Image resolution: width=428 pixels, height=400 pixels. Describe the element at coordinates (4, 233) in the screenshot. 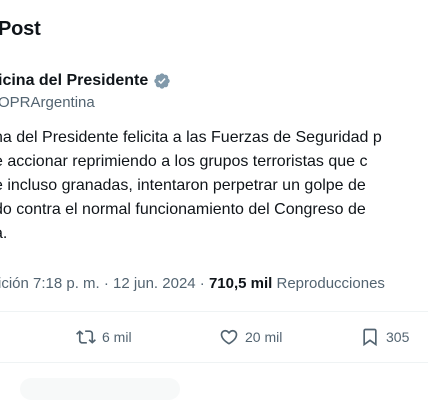

I see `tweet-text-line: a.` at that location.